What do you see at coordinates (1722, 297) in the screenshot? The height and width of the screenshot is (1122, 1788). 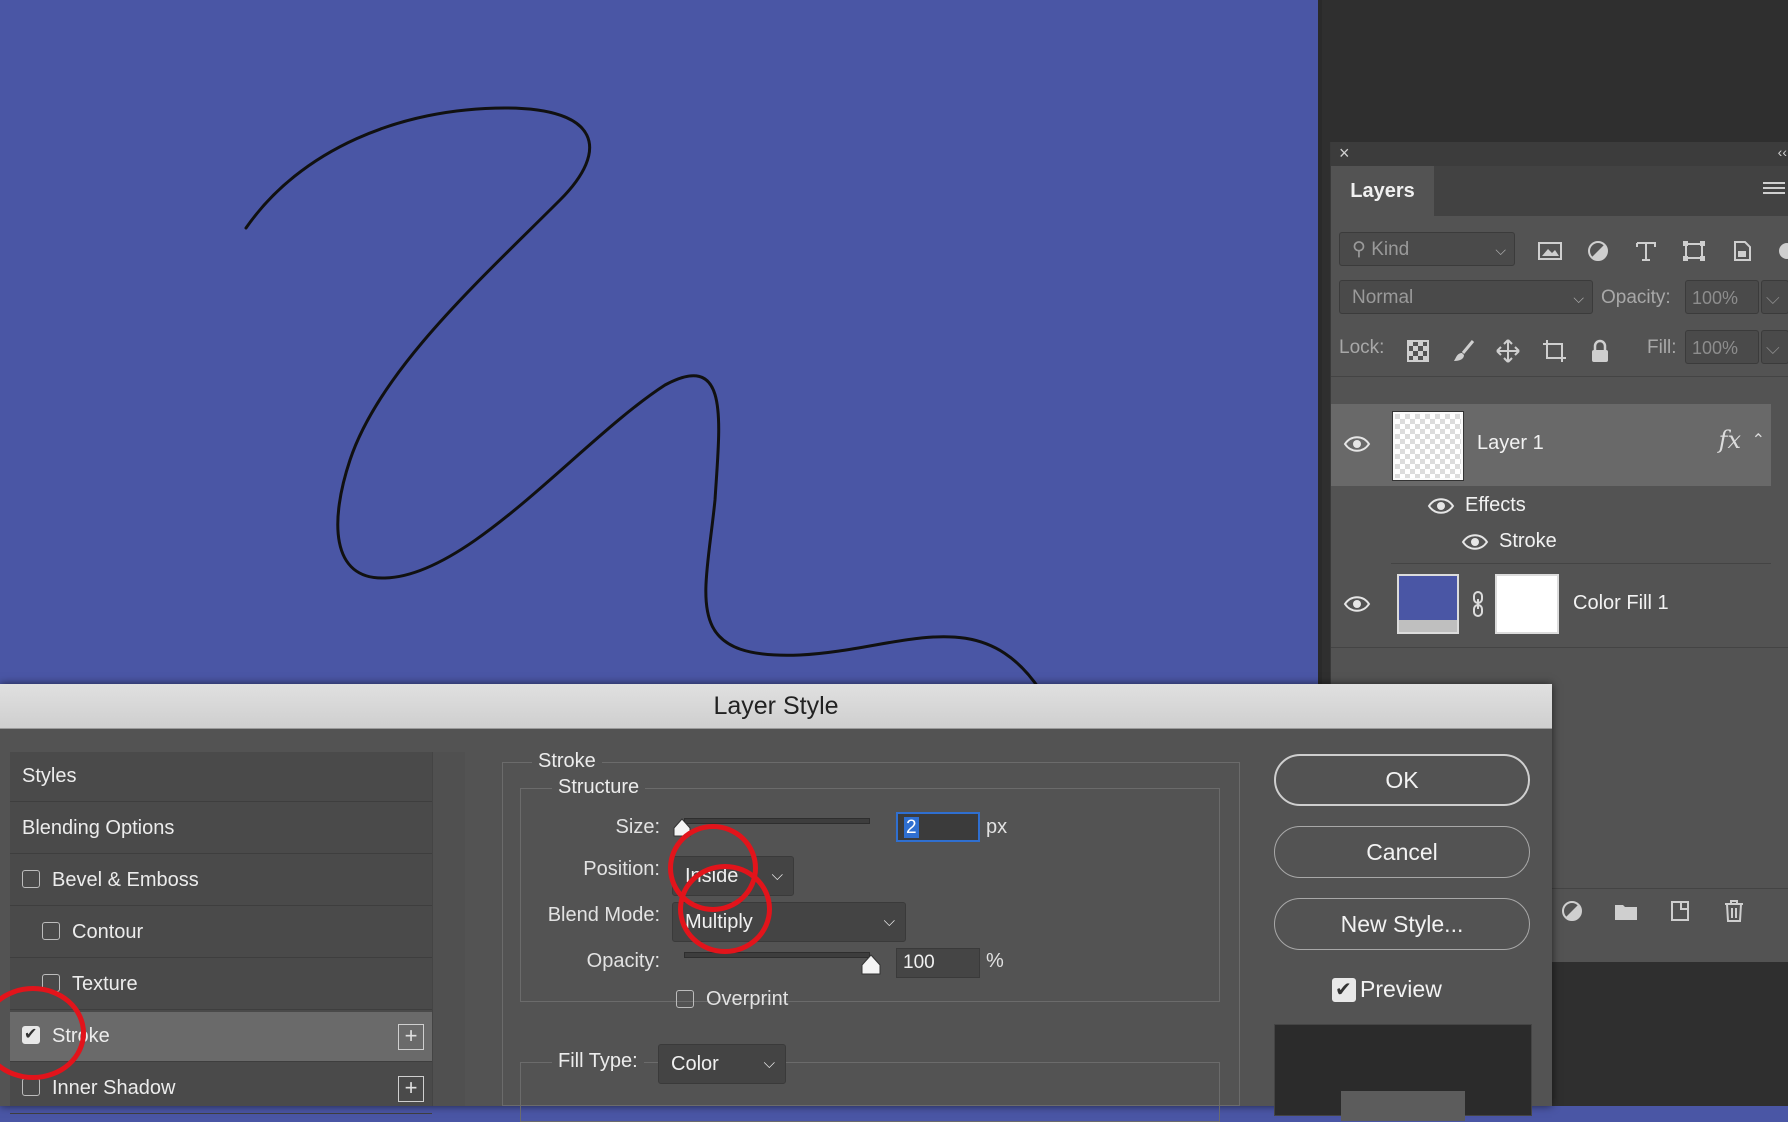 I see `layer-opacity-field: 100%` at bounding box center [1722, 297].